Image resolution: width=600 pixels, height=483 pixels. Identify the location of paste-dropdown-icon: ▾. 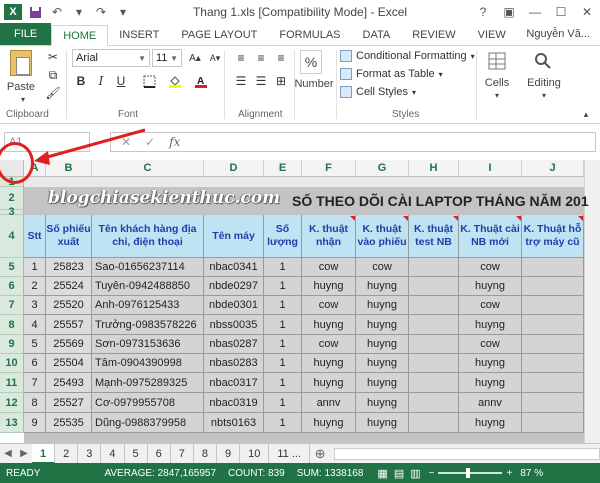
(23, 99).